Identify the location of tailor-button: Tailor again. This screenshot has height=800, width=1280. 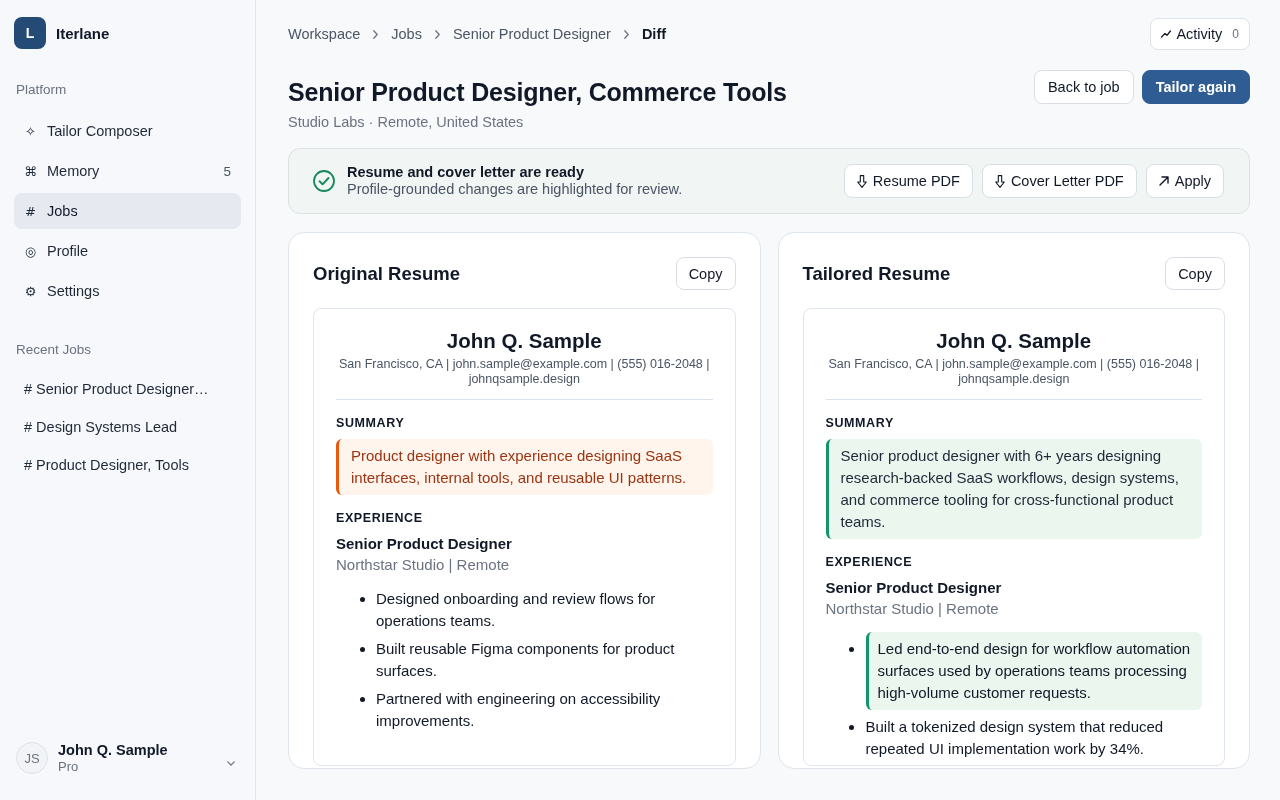
(1195, 87).